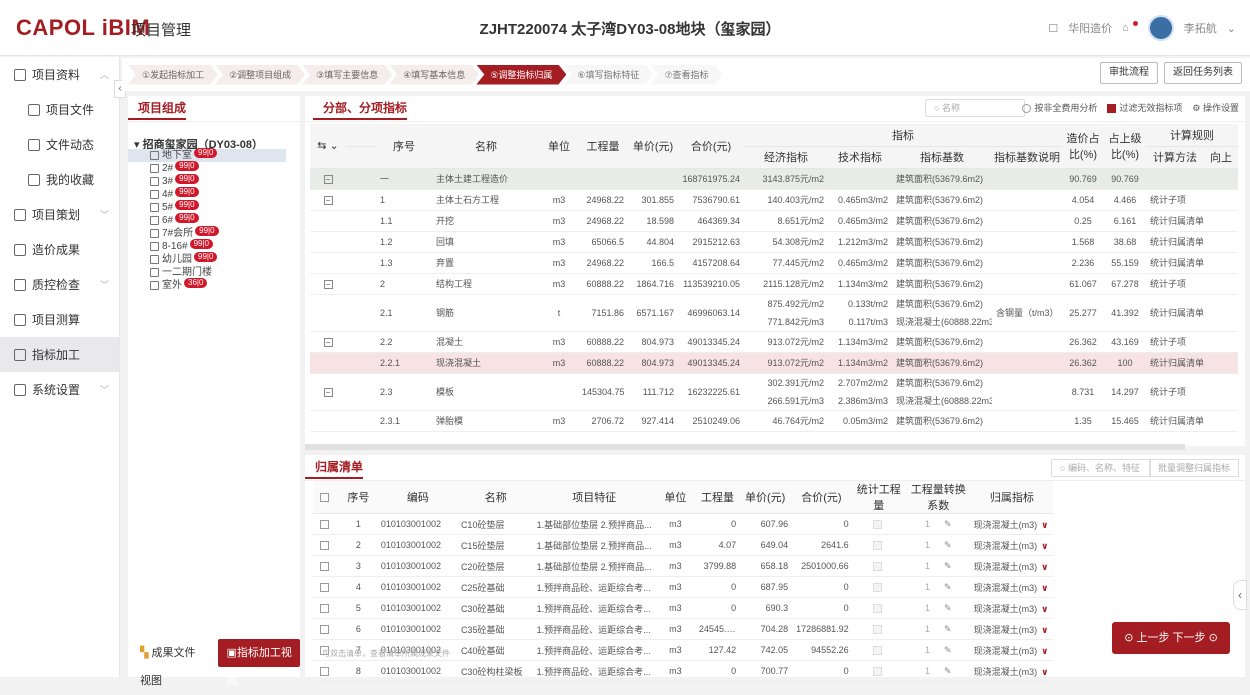 This screenshot has width=1250, height=695. What do you see at coordinates (214, 167) in the screenshot?
I see `tree-node: 2# 99|0` at bounding box center [214, 167].